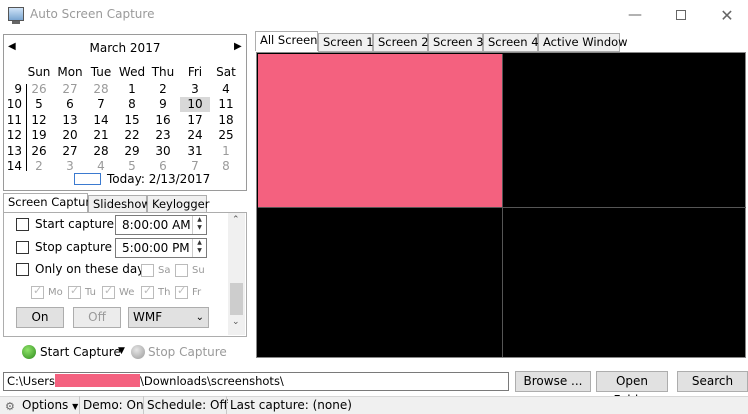  Describe the element at coordinates (39, 104) in the screenshot. I see `calendar-day: 5` at that location.